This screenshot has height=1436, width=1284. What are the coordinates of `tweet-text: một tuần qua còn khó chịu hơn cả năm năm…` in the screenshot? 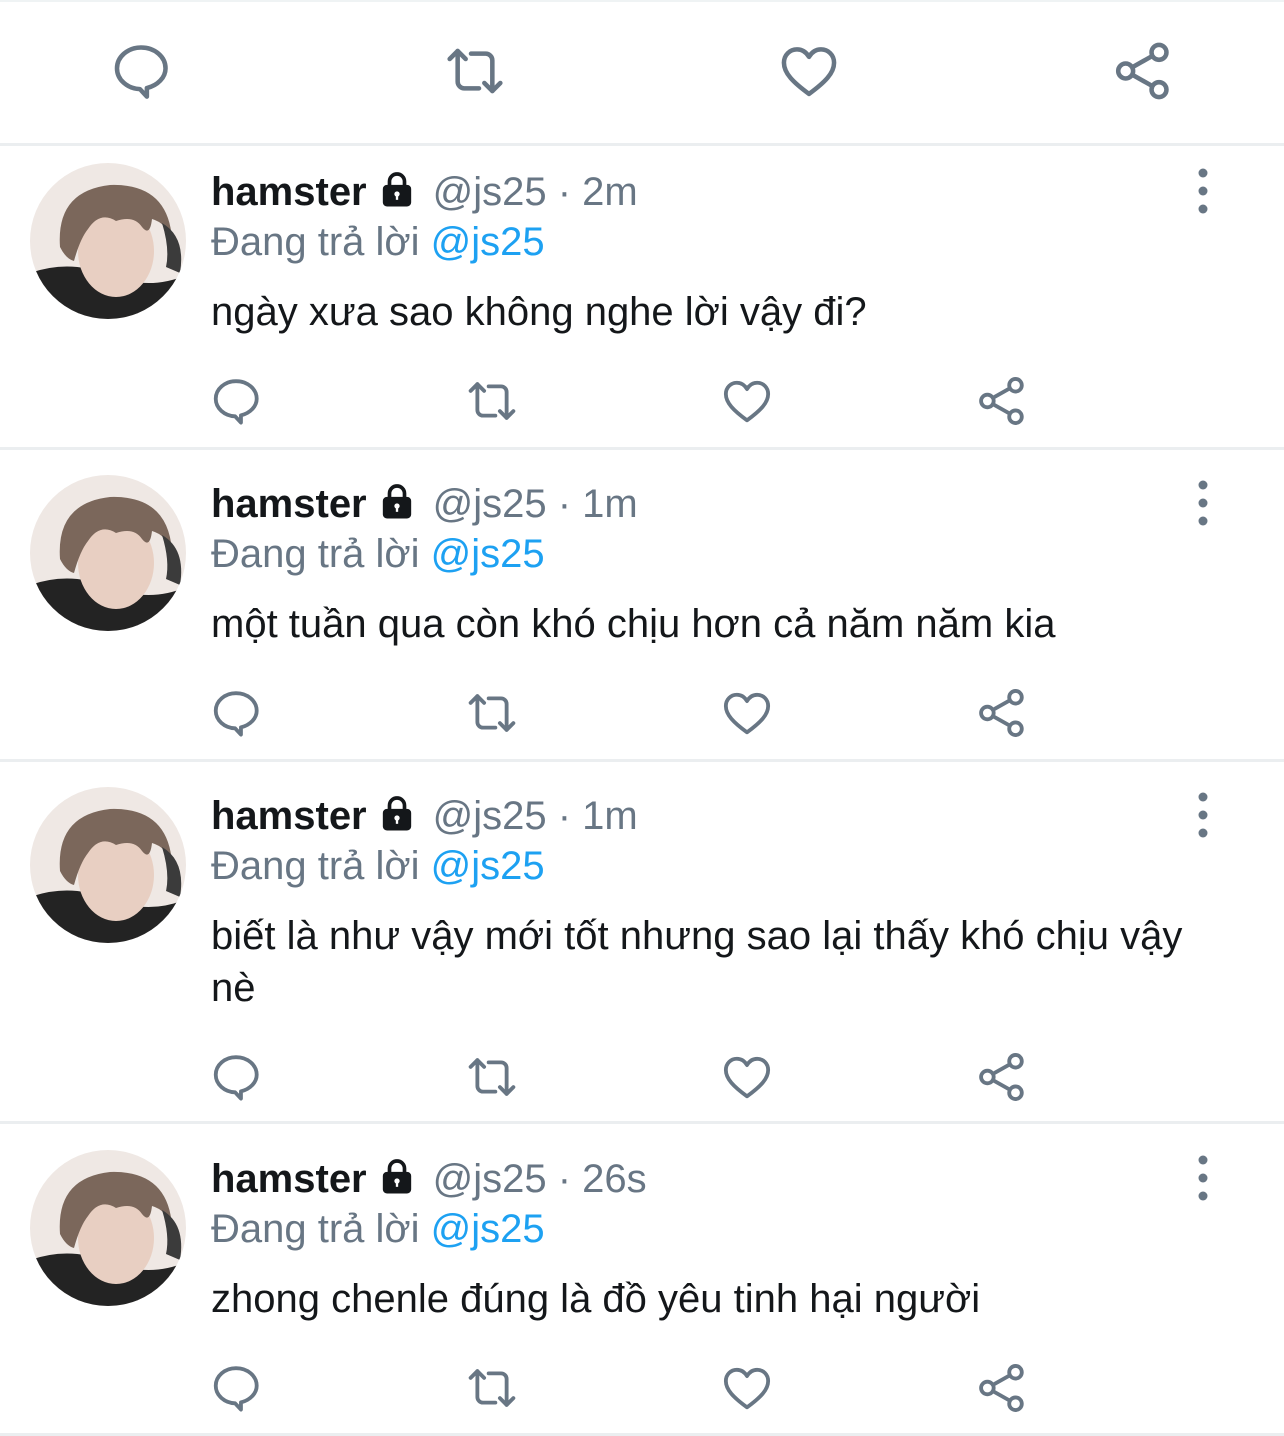 It's located at (633, 624).